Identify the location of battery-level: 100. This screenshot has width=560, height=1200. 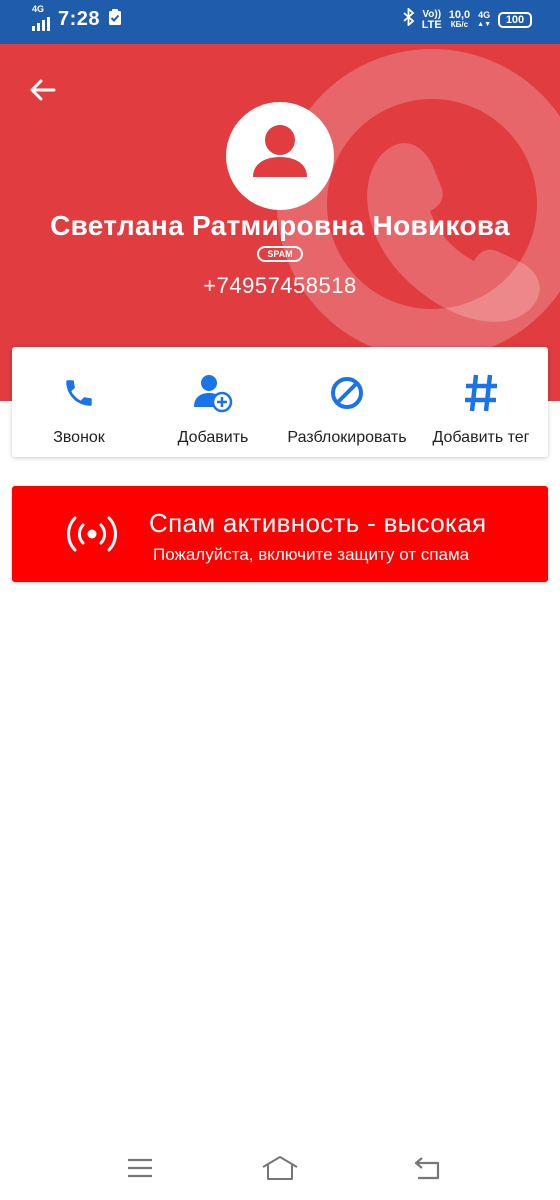
(515, 19).